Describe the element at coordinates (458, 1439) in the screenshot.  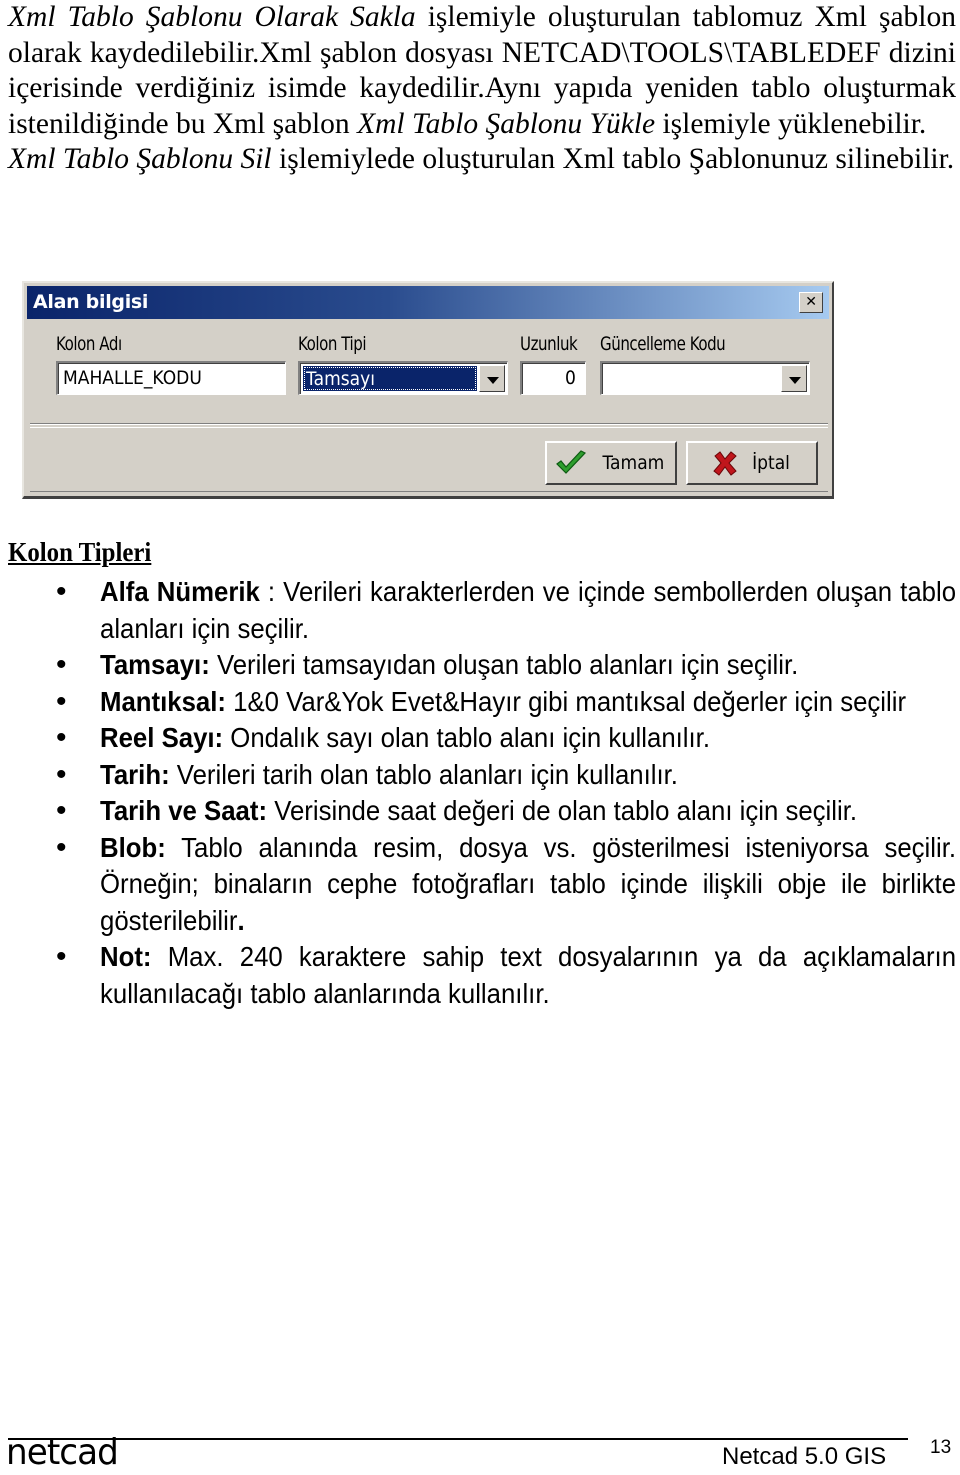
I see `footer-divider` at that location.